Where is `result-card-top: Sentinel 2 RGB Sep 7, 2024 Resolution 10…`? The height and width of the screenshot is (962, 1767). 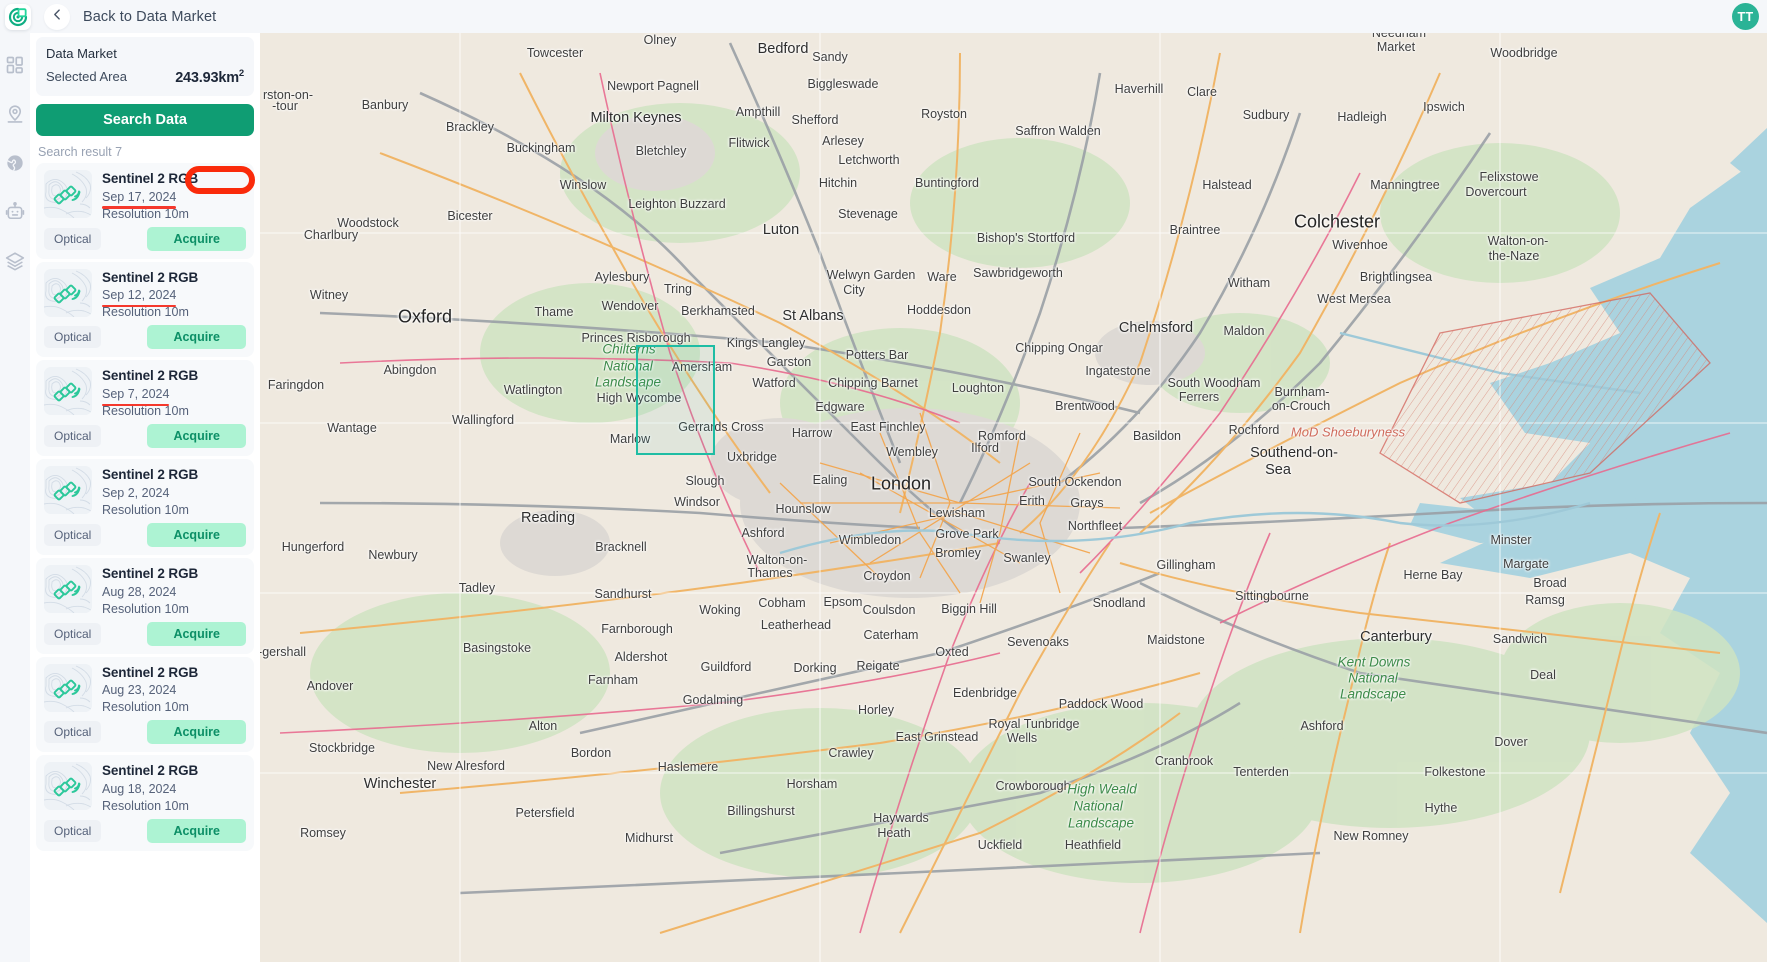
result-card-top: Sentinel 2 RGB Sep 7, 2024 Resolution 10… is located at coordinates (145, 393).